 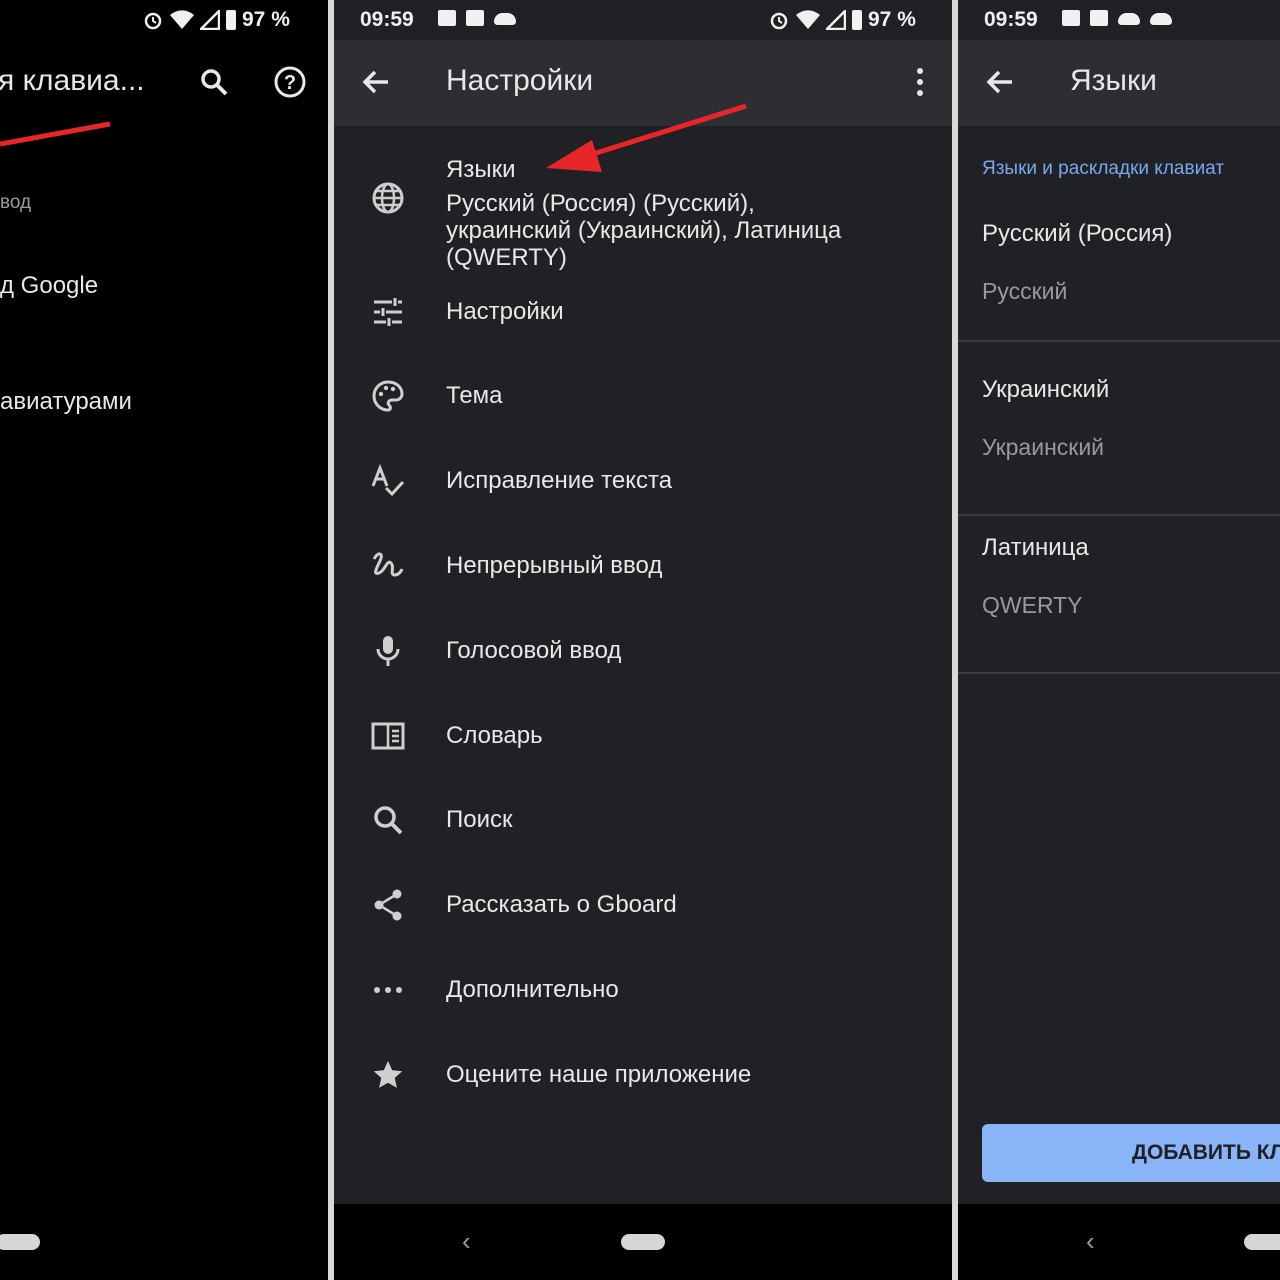 I want to click on menu-item-label: Оцените наше приложение, so click(x=599, y=1074).